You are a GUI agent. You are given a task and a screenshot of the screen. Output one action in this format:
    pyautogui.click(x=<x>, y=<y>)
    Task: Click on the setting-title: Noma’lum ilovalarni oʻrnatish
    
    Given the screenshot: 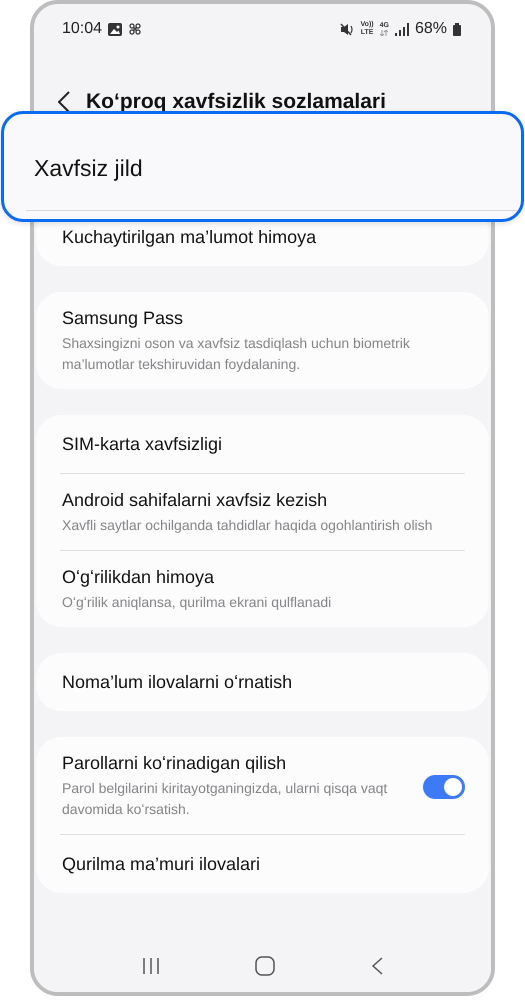 What is the action you would take?
    pyautogui.click(x=263, y=682)
    